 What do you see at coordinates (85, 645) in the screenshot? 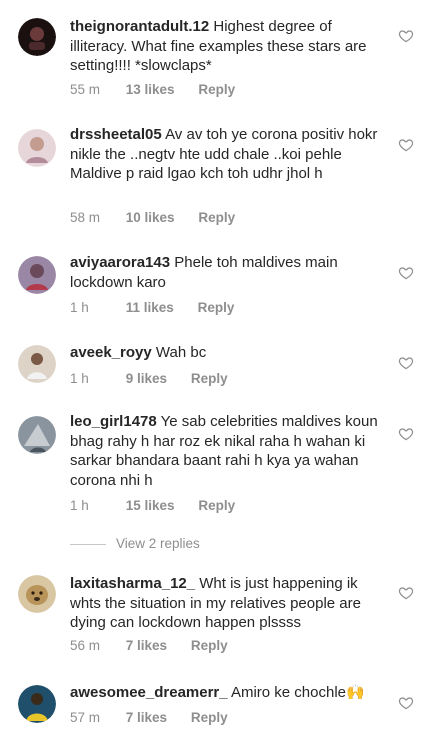
I see `comment-time: 56 m` at bounding box center [85, 645].